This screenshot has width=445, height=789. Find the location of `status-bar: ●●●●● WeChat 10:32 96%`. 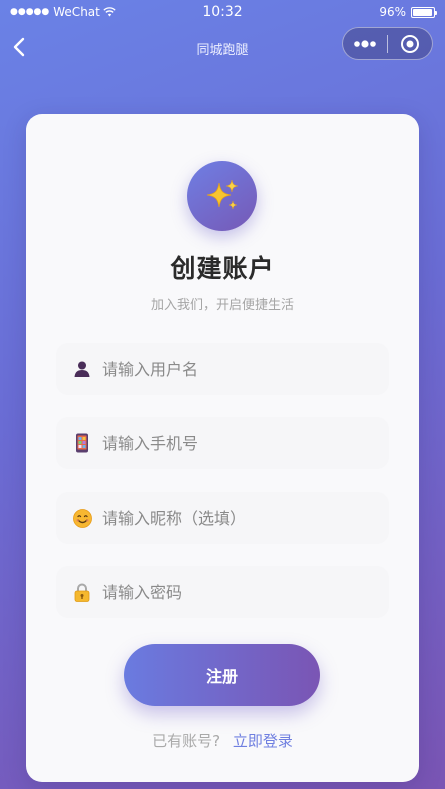

status-bar: ●●●●● WeChat 10:32 96% is located at coordinates (222, 13).